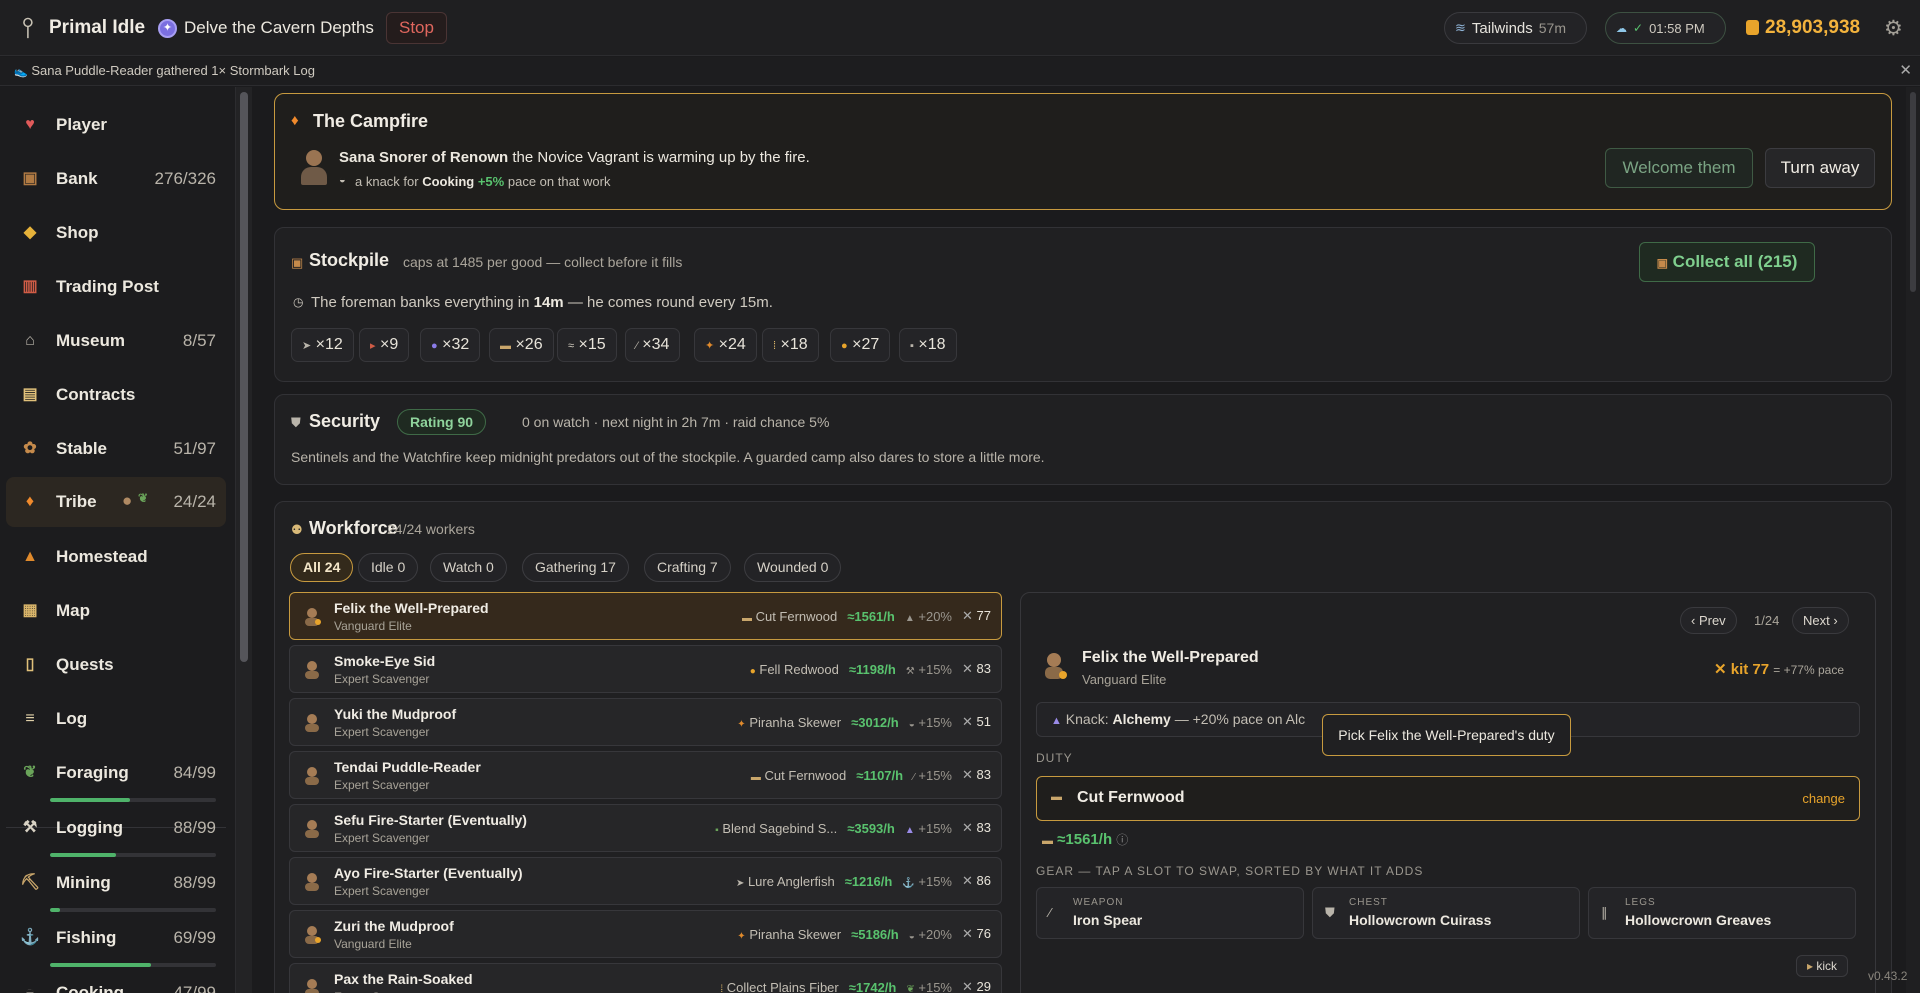 The width and height of the screenshot is (1920, 993). Describe the element at coordinates (799, 669) in the screenshot. I see `worker-job: Fell Redwood` at that location.